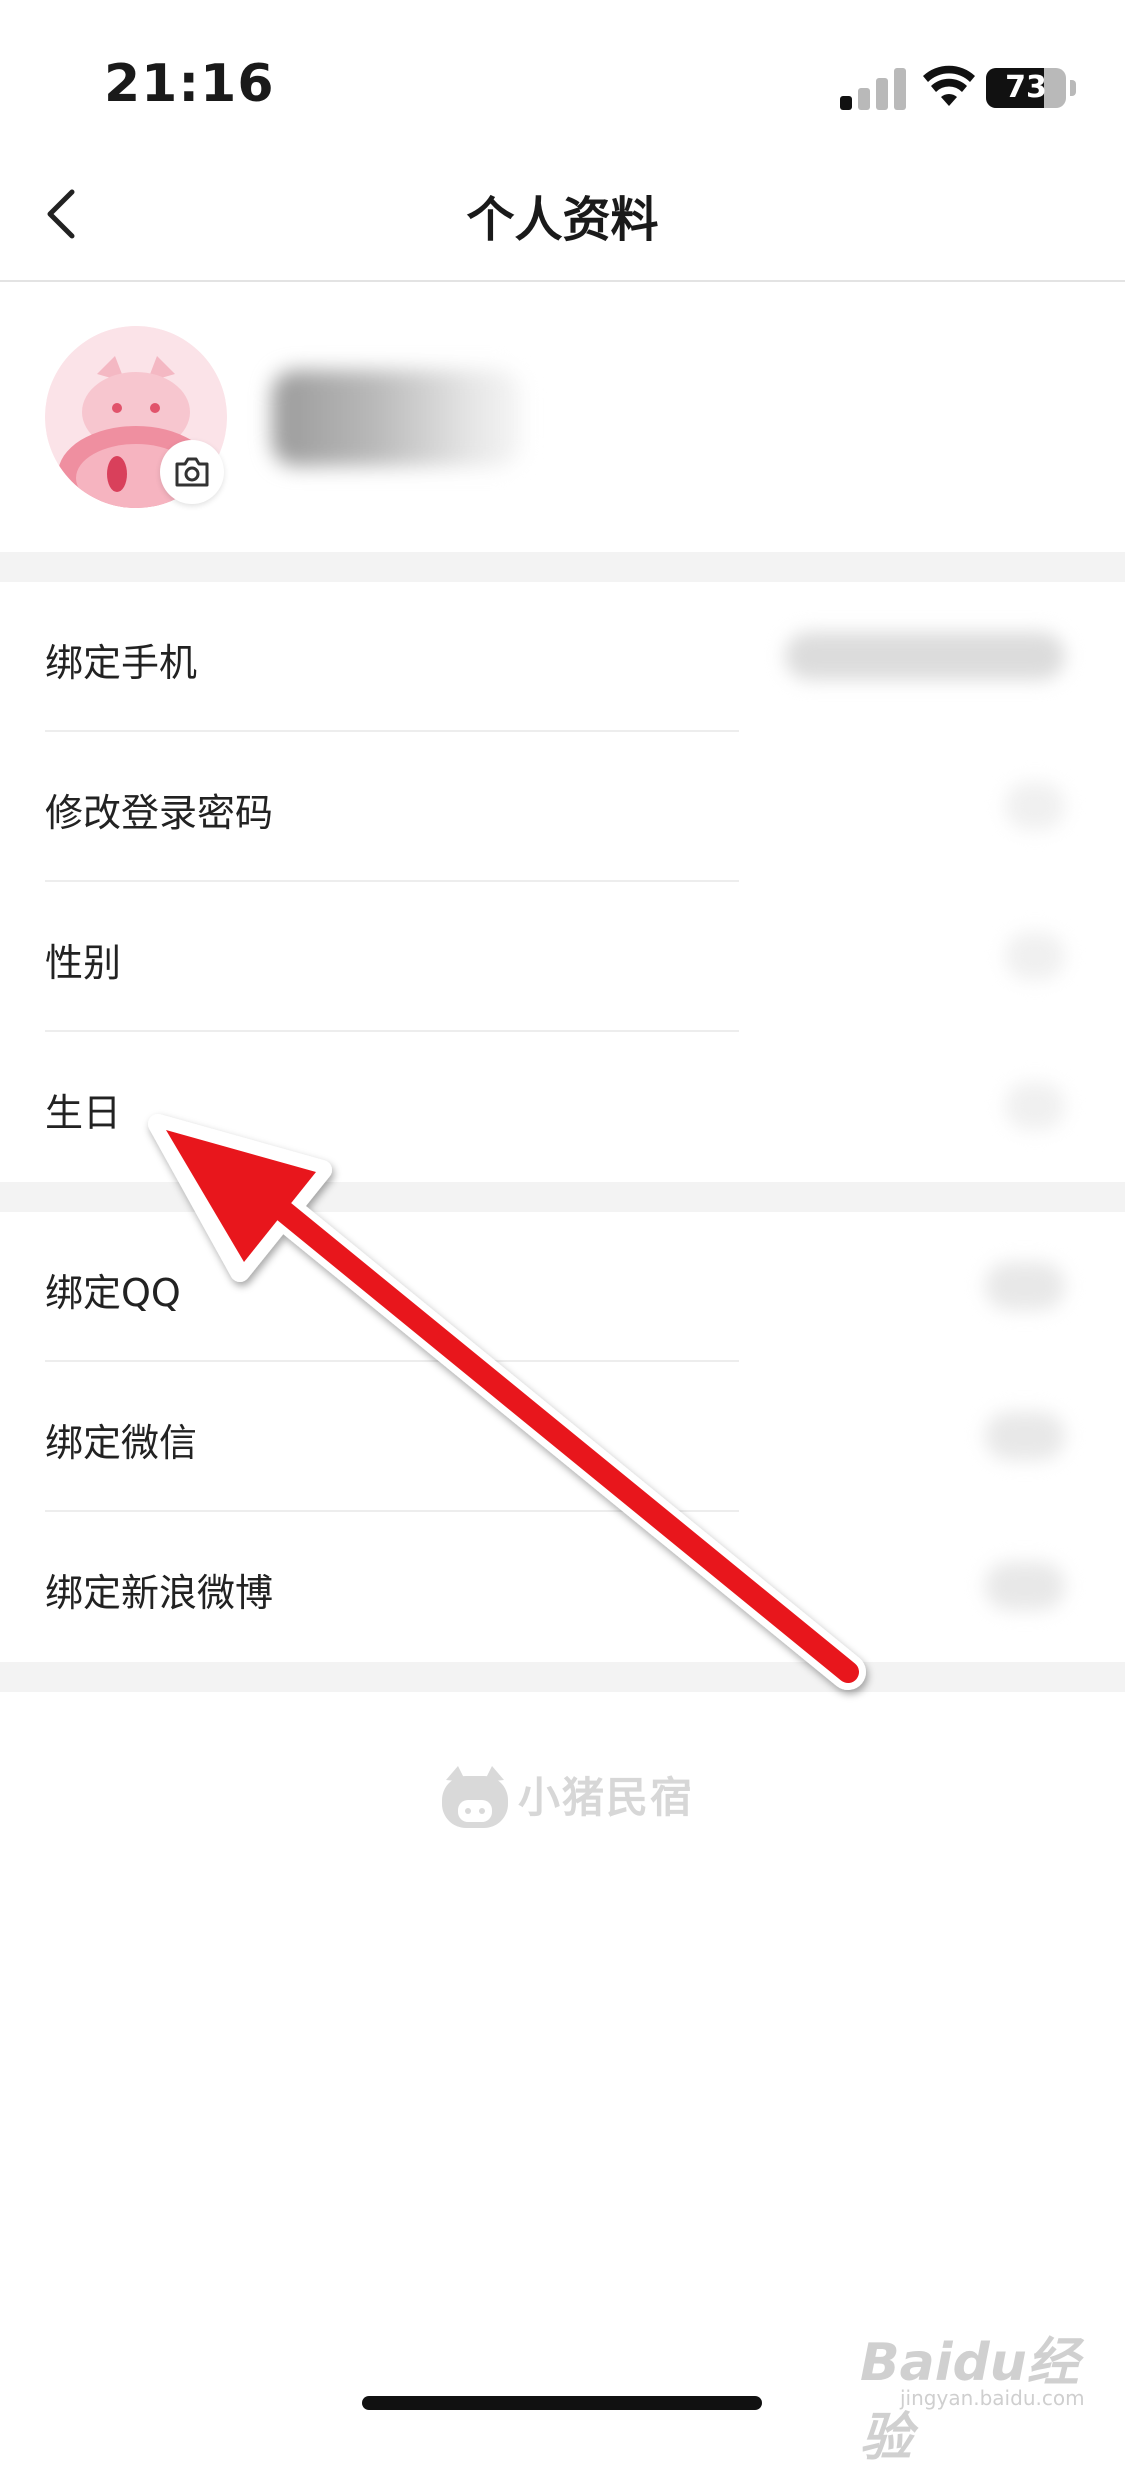 This screenshot has height=2470, width=1125. What do you see at coordinates (562, 957) in the screenshot?
I see `gender-row: 性别` at bounding box center [562, 957].